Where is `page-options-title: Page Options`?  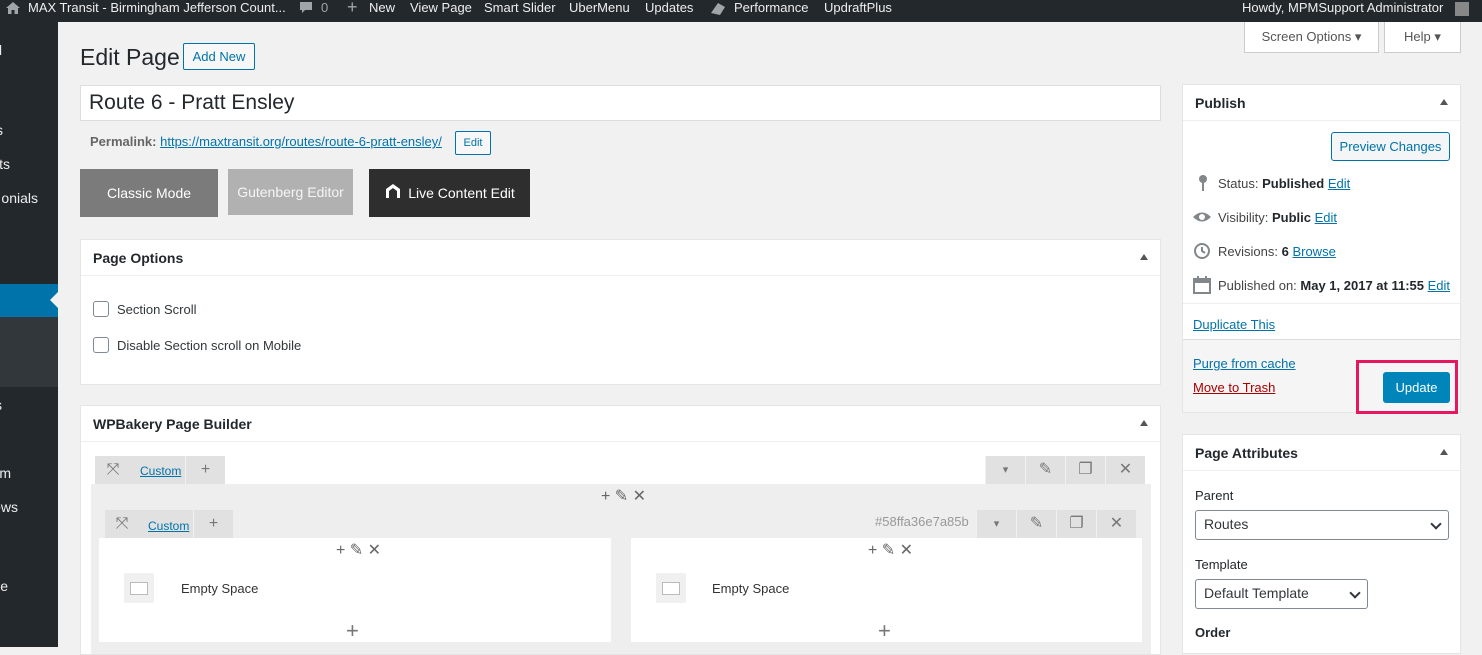
page-options-title: Page Options is located at coordinates (138, 258).